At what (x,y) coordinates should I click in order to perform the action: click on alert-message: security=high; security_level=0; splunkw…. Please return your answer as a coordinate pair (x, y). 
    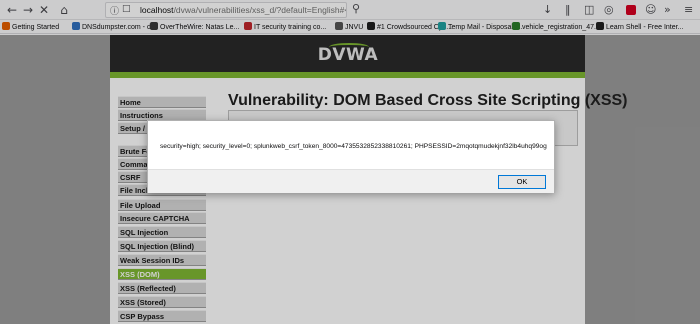
    Looking at the image, I should click on (353, 146).